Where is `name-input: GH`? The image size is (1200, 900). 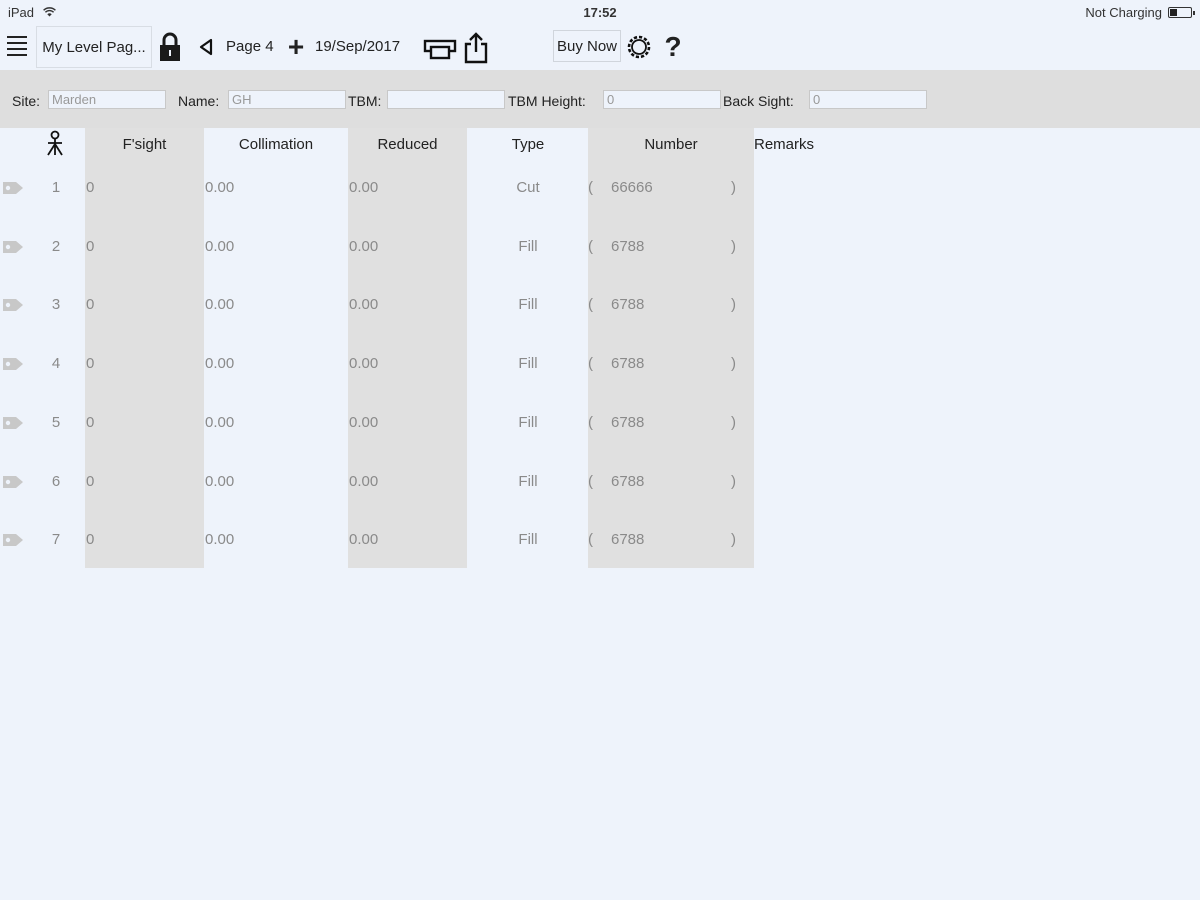
name-input: GH is located at coordinates (287, 99).